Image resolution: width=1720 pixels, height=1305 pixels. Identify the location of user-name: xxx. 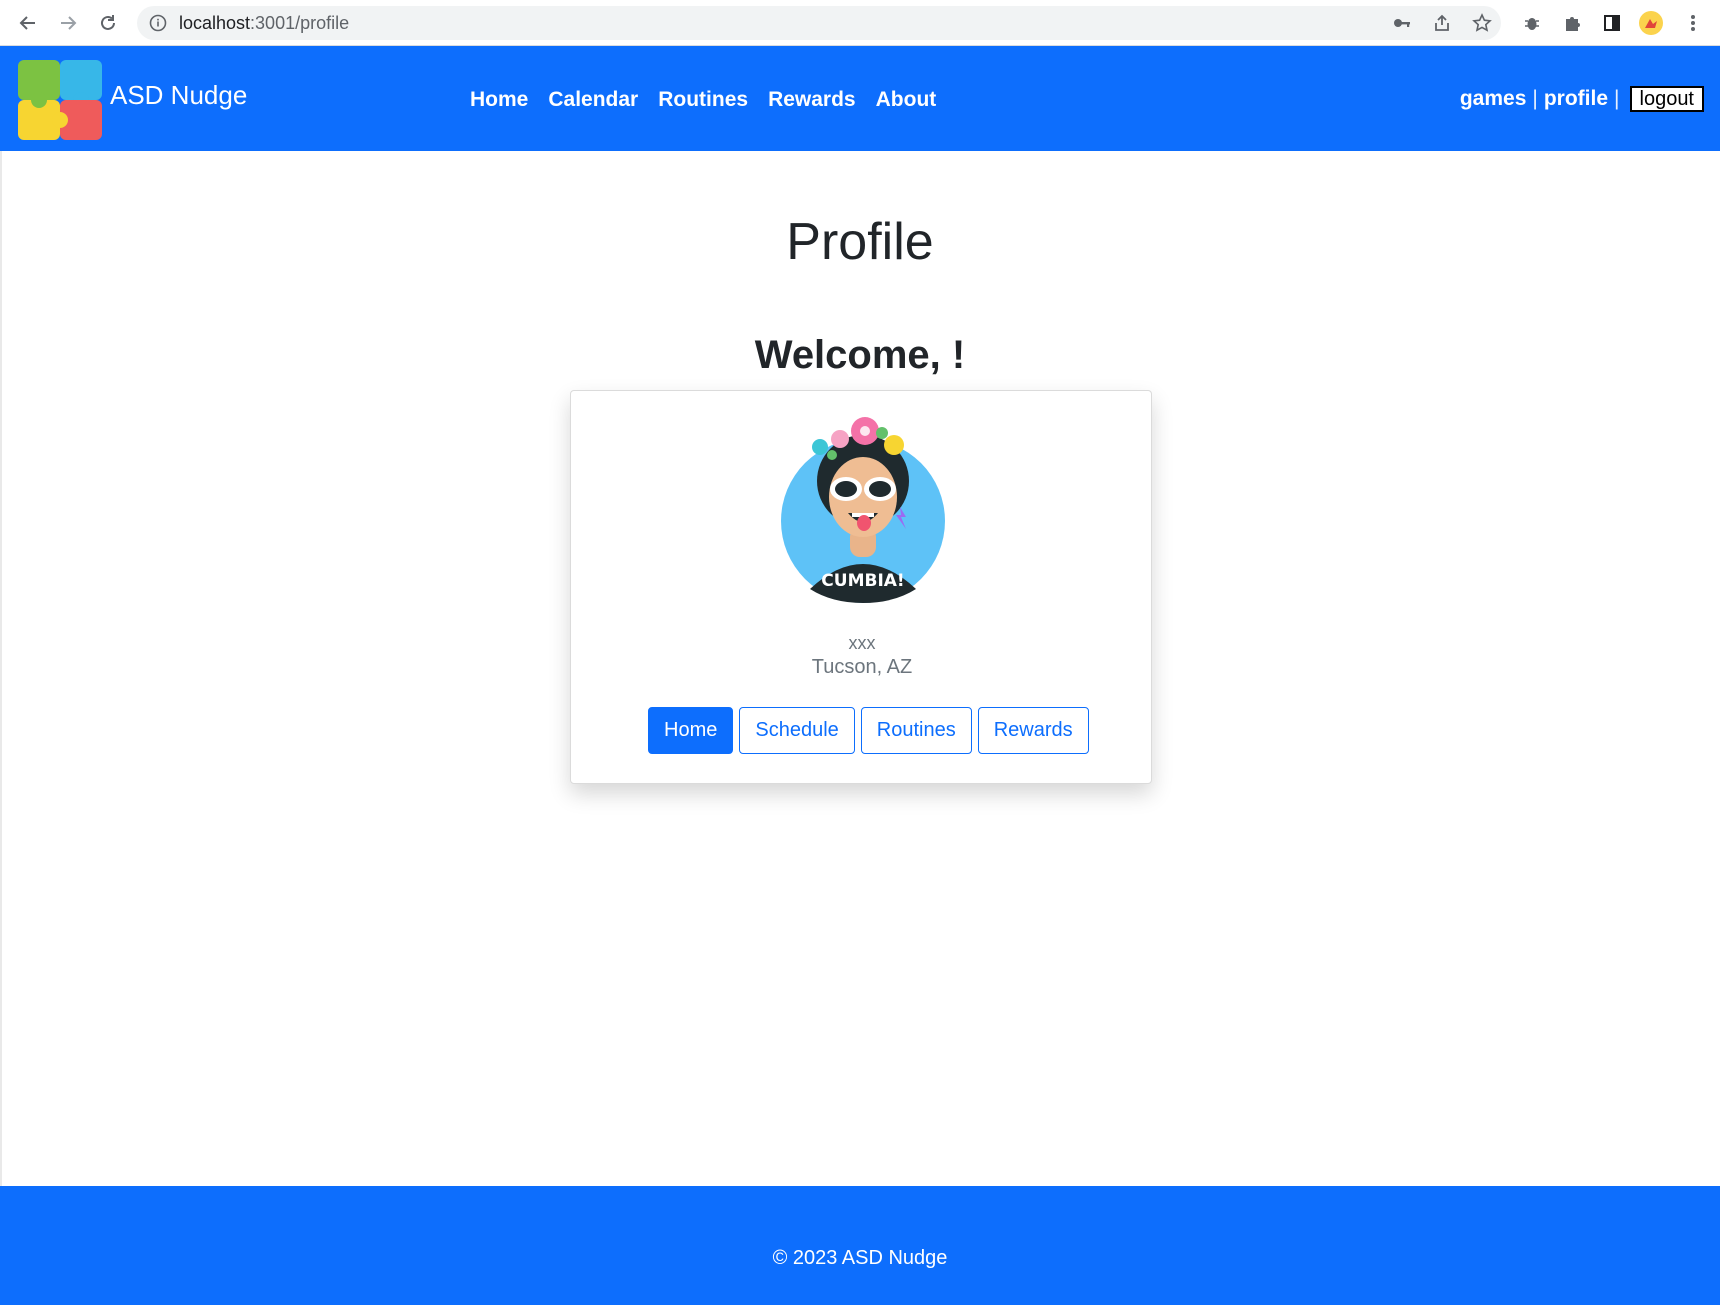
(862, 643).